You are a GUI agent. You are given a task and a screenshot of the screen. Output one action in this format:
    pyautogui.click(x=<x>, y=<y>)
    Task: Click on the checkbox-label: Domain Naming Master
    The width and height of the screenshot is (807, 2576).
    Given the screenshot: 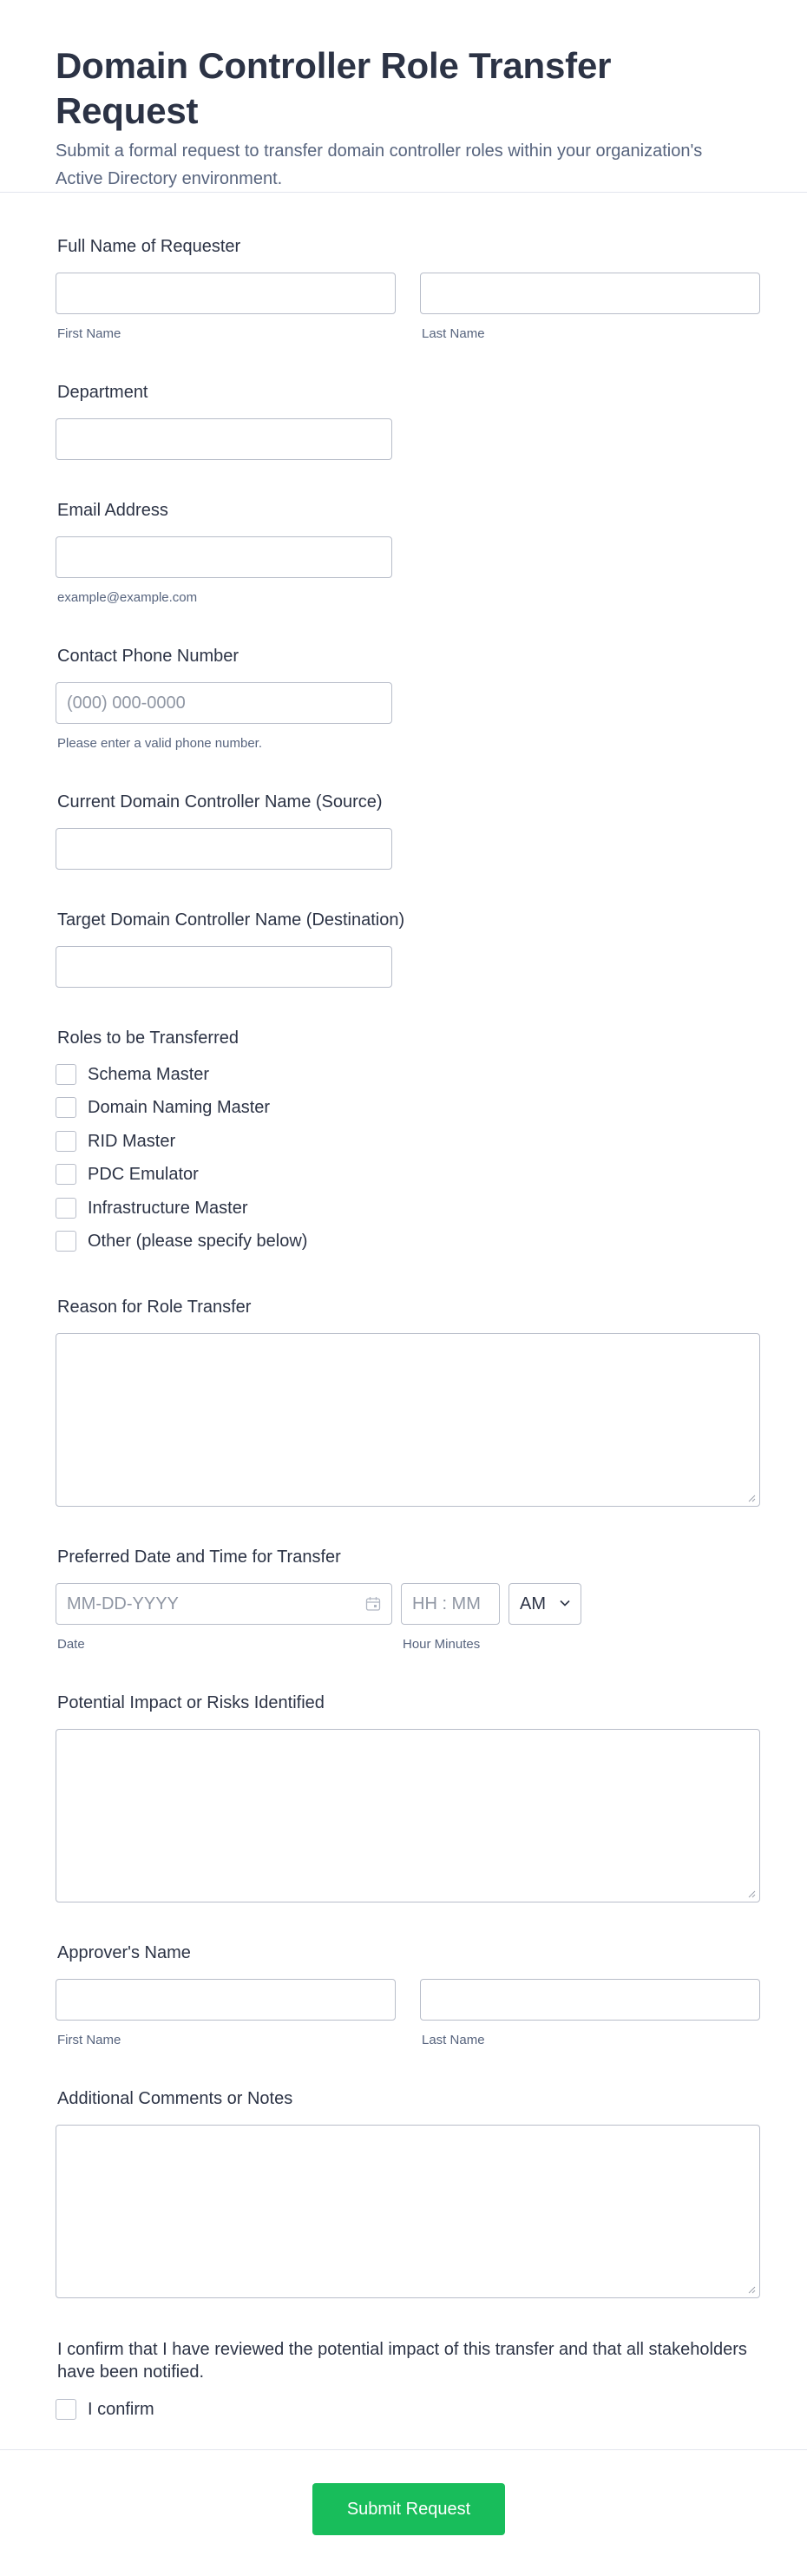 What is the action you would take?
    pyautogui.click(x=179, y=1107)
    